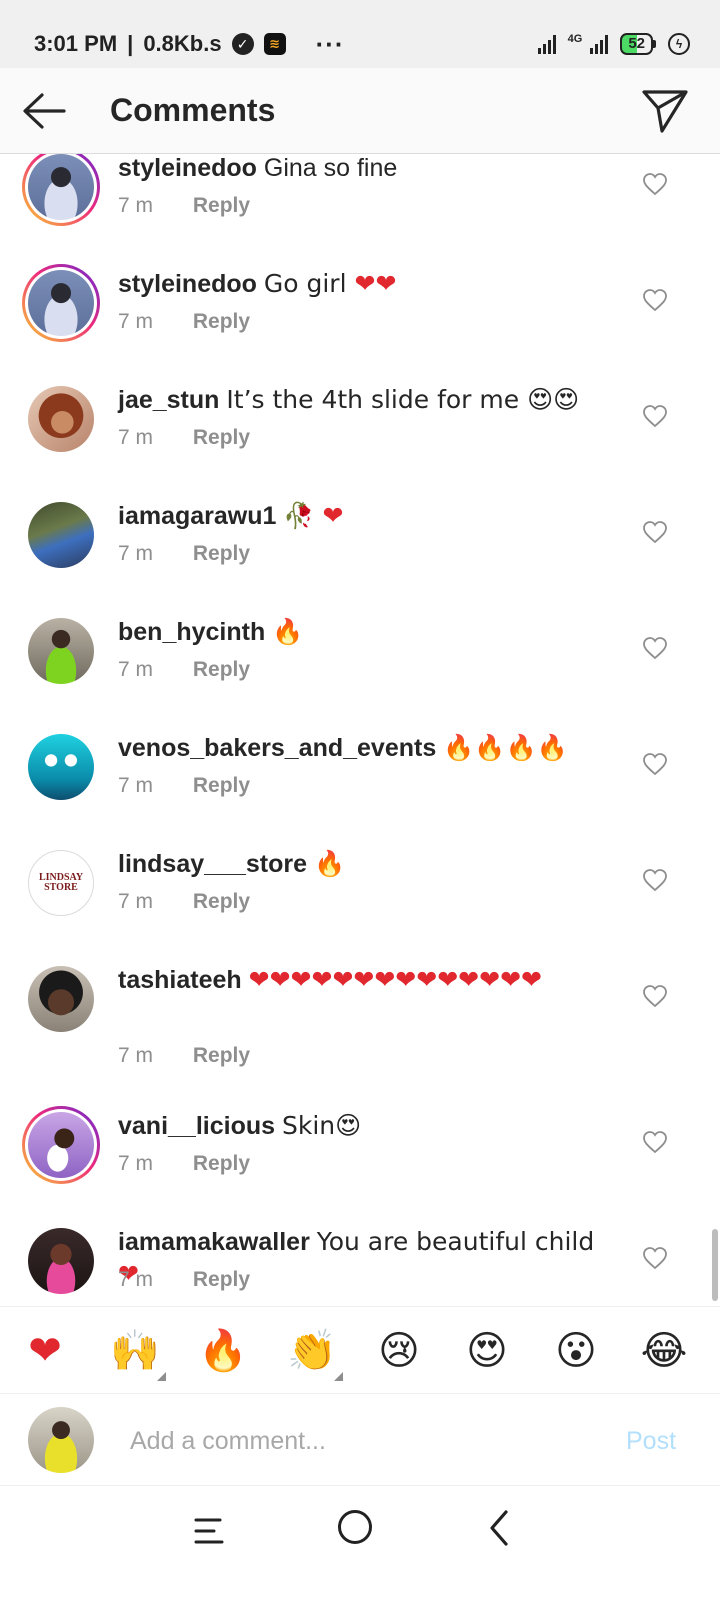  I want to click on emoji-surprised-button: 😮, so click(576, 1351).